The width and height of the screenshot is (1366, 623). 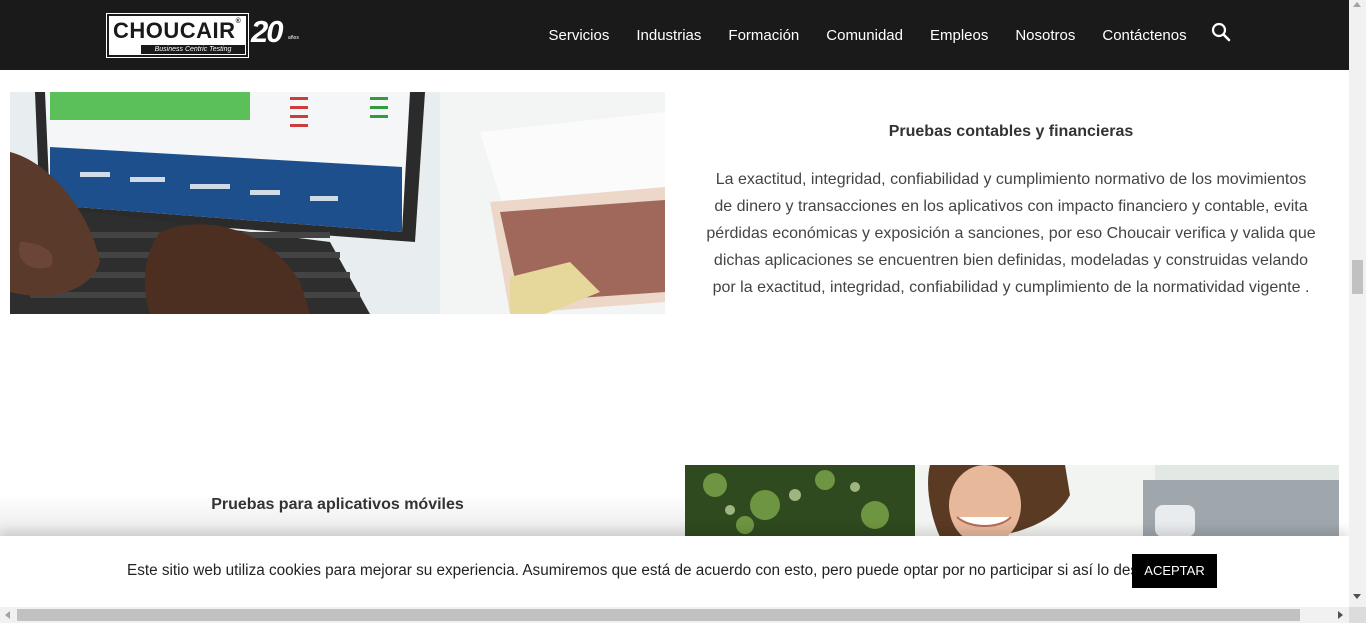 What do you see at coordinates (1357, 303) in the screenshot?
I see `vertical-scrollbar` at bounding box center [1357, 303].